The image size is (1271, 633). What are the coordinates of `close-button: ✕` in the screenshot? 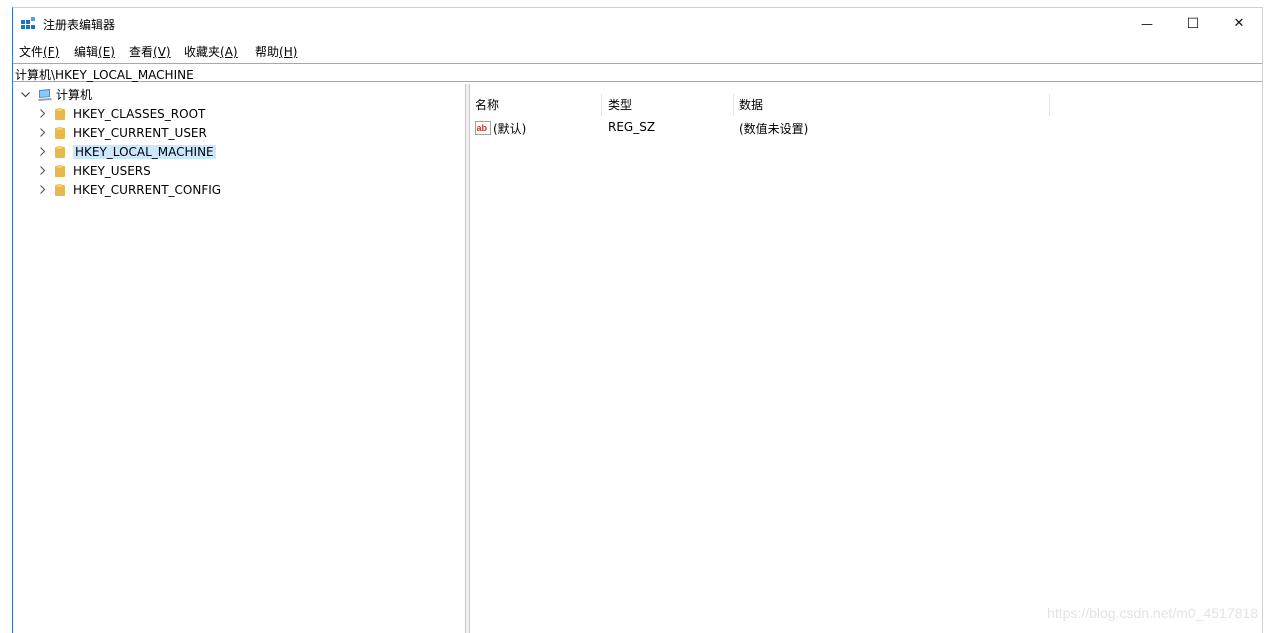 It's located at (1239, 23).